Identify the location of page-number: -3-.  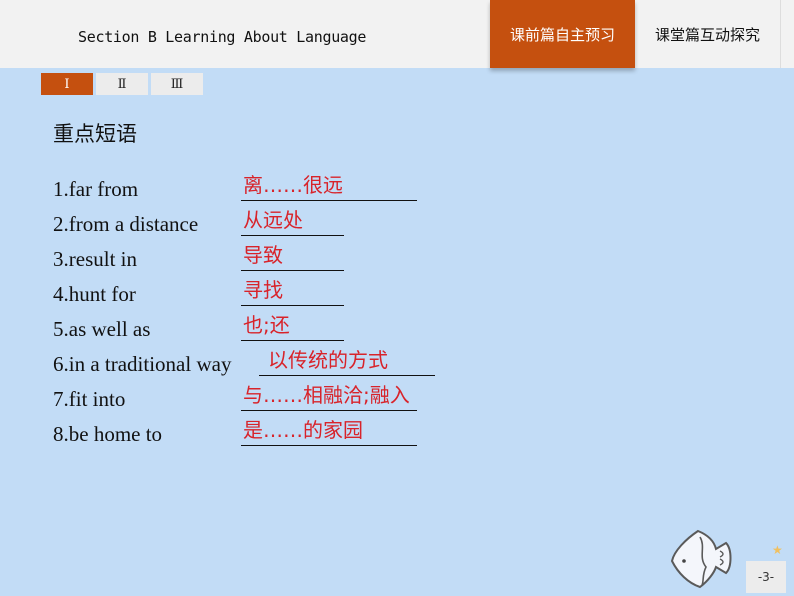
(766, 577).